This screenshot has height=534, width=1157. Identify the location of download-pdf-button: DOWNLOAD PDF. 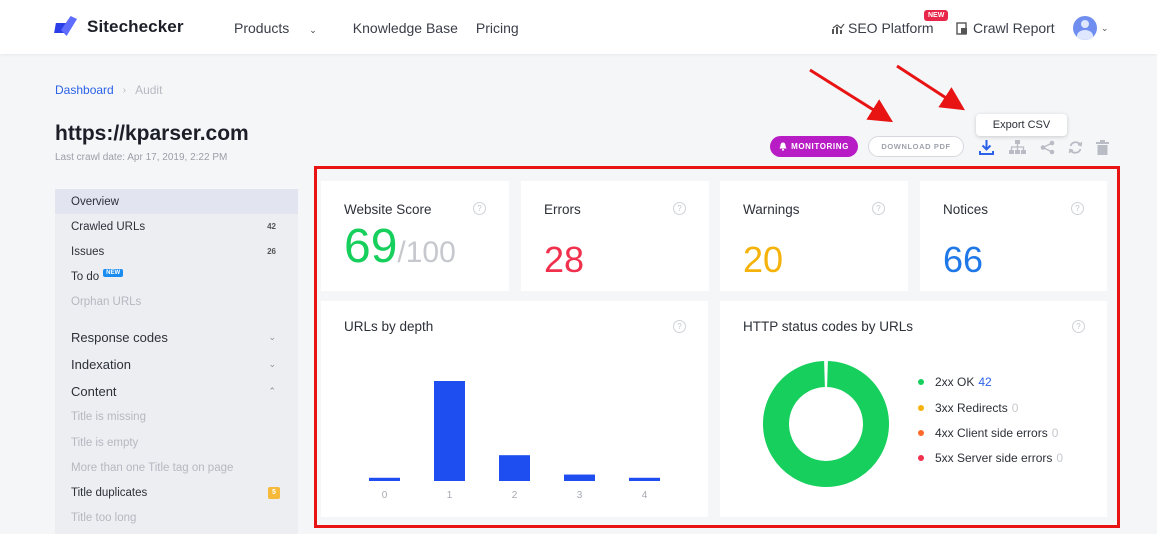
(916, 146).